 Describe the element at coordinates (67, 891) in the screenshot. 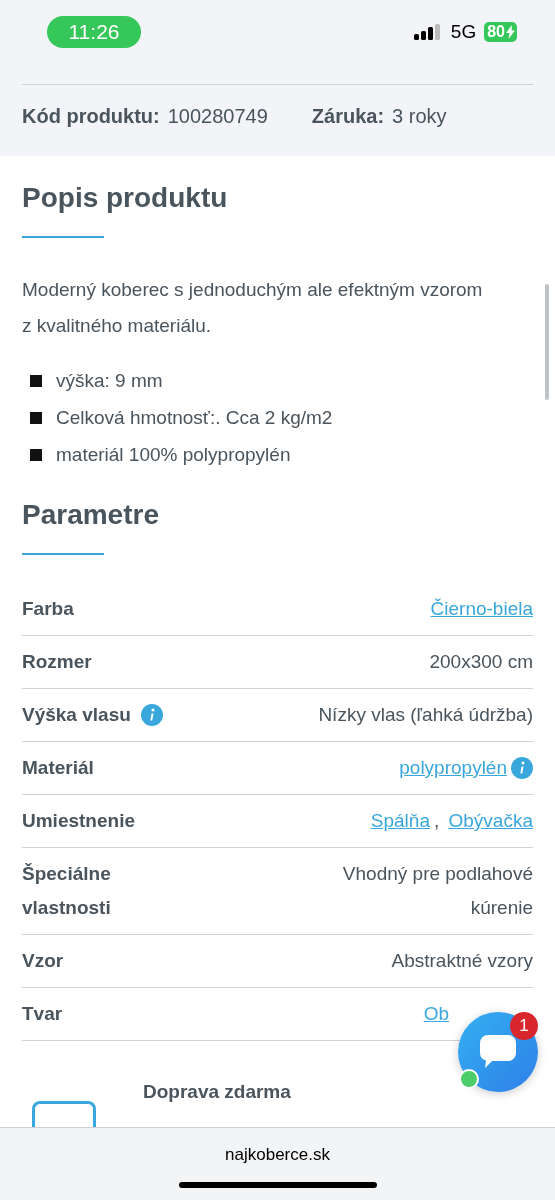

I see `parameter-label: Špeciálne vlastnosti` at that location.